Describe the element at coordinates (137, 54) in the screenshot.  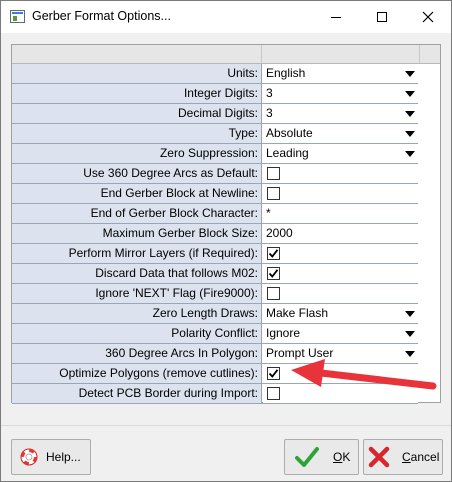
I see `grid-header-name-column` at that location.